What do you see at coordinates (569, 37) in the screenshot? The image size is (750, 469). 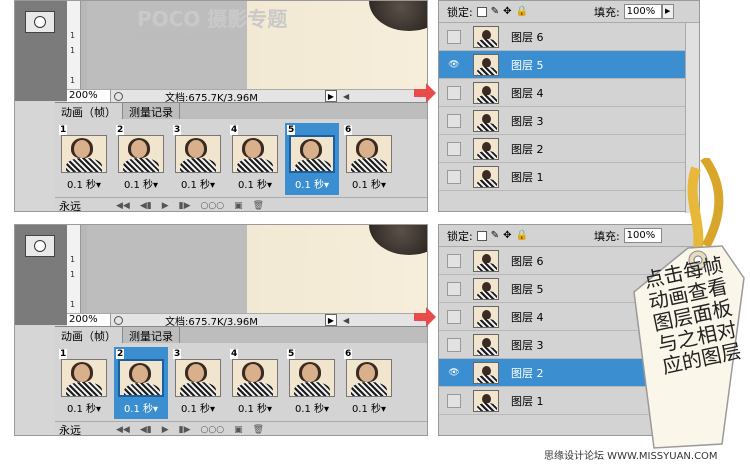 I see `layer-row: 图层 6` at bounding box center [569, 37].